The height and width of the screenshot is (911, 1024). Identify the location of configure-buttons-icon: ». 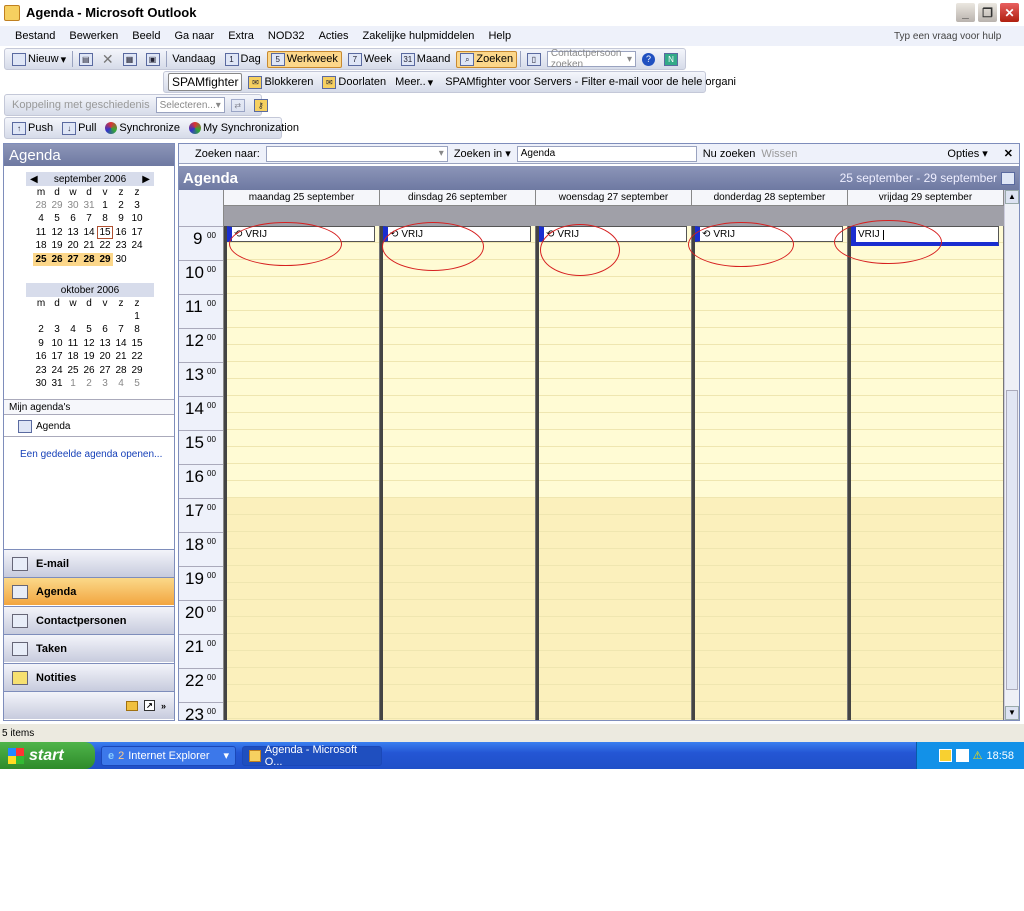
(163, 706).